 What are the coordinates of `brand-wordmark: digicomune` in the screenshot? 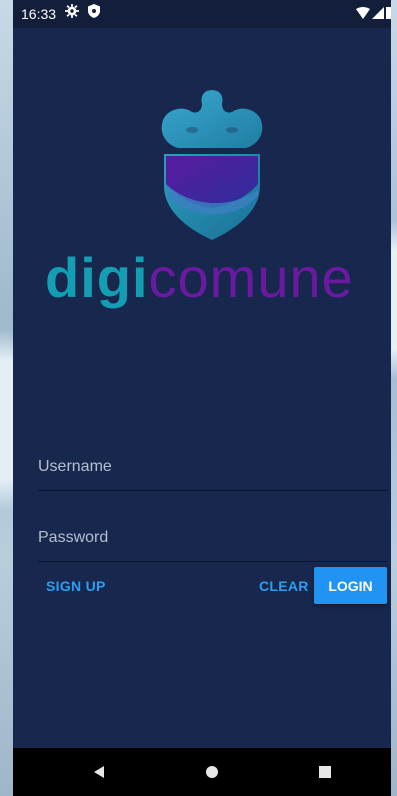 It's located at (199, 278).